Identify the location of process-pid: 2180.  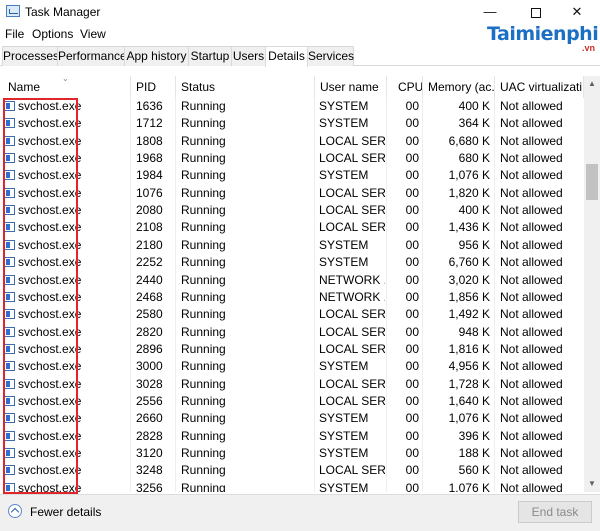
(149, 244).